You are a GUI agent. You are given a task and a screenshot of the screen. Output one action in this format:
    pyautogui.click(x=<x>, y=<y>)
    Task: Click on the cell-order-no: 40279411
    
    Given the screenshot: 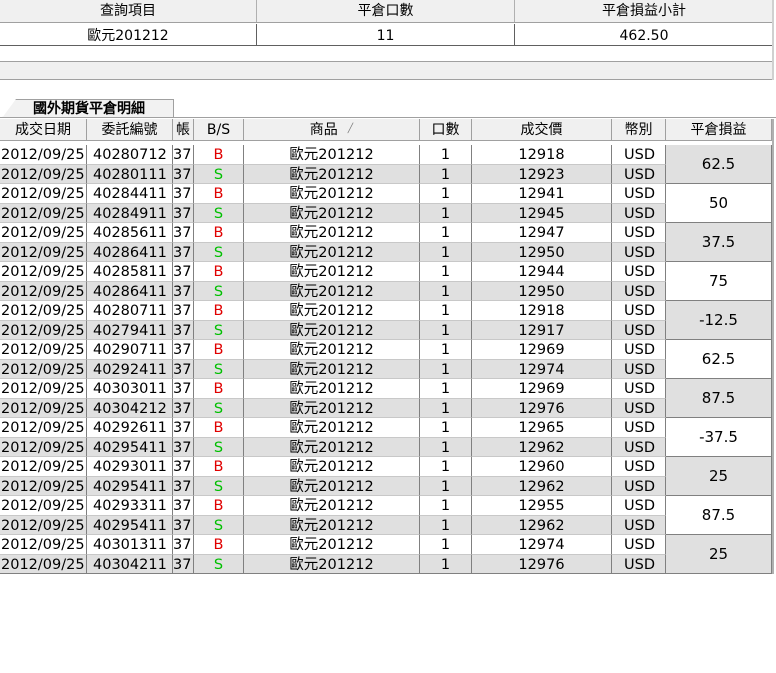 What is the action you would take?
    pyautogui.click(x=130, y=330)
    